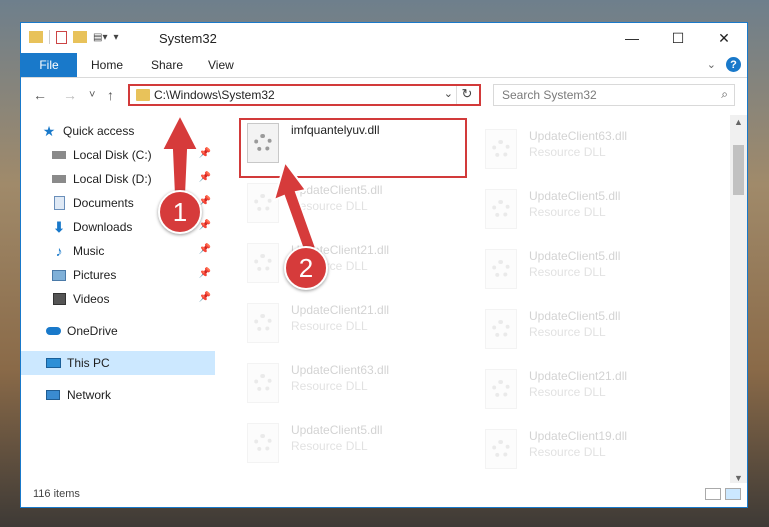 The height and width of the screenshot is (527, 769). I want to click on close-button: ✕, so click(724, 38).